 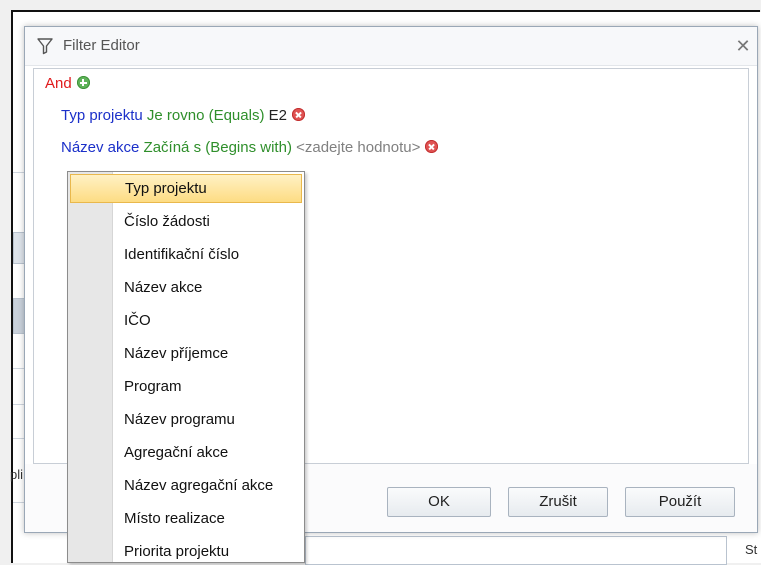 I want to click on ok-button: OK, so click(x=439, y=502).